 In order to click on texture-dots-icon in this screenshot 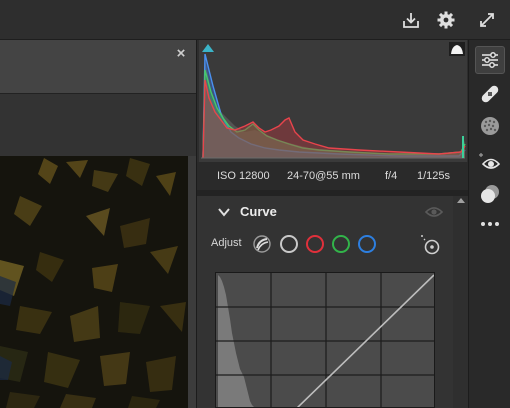, I will do `click(490, 126)`.